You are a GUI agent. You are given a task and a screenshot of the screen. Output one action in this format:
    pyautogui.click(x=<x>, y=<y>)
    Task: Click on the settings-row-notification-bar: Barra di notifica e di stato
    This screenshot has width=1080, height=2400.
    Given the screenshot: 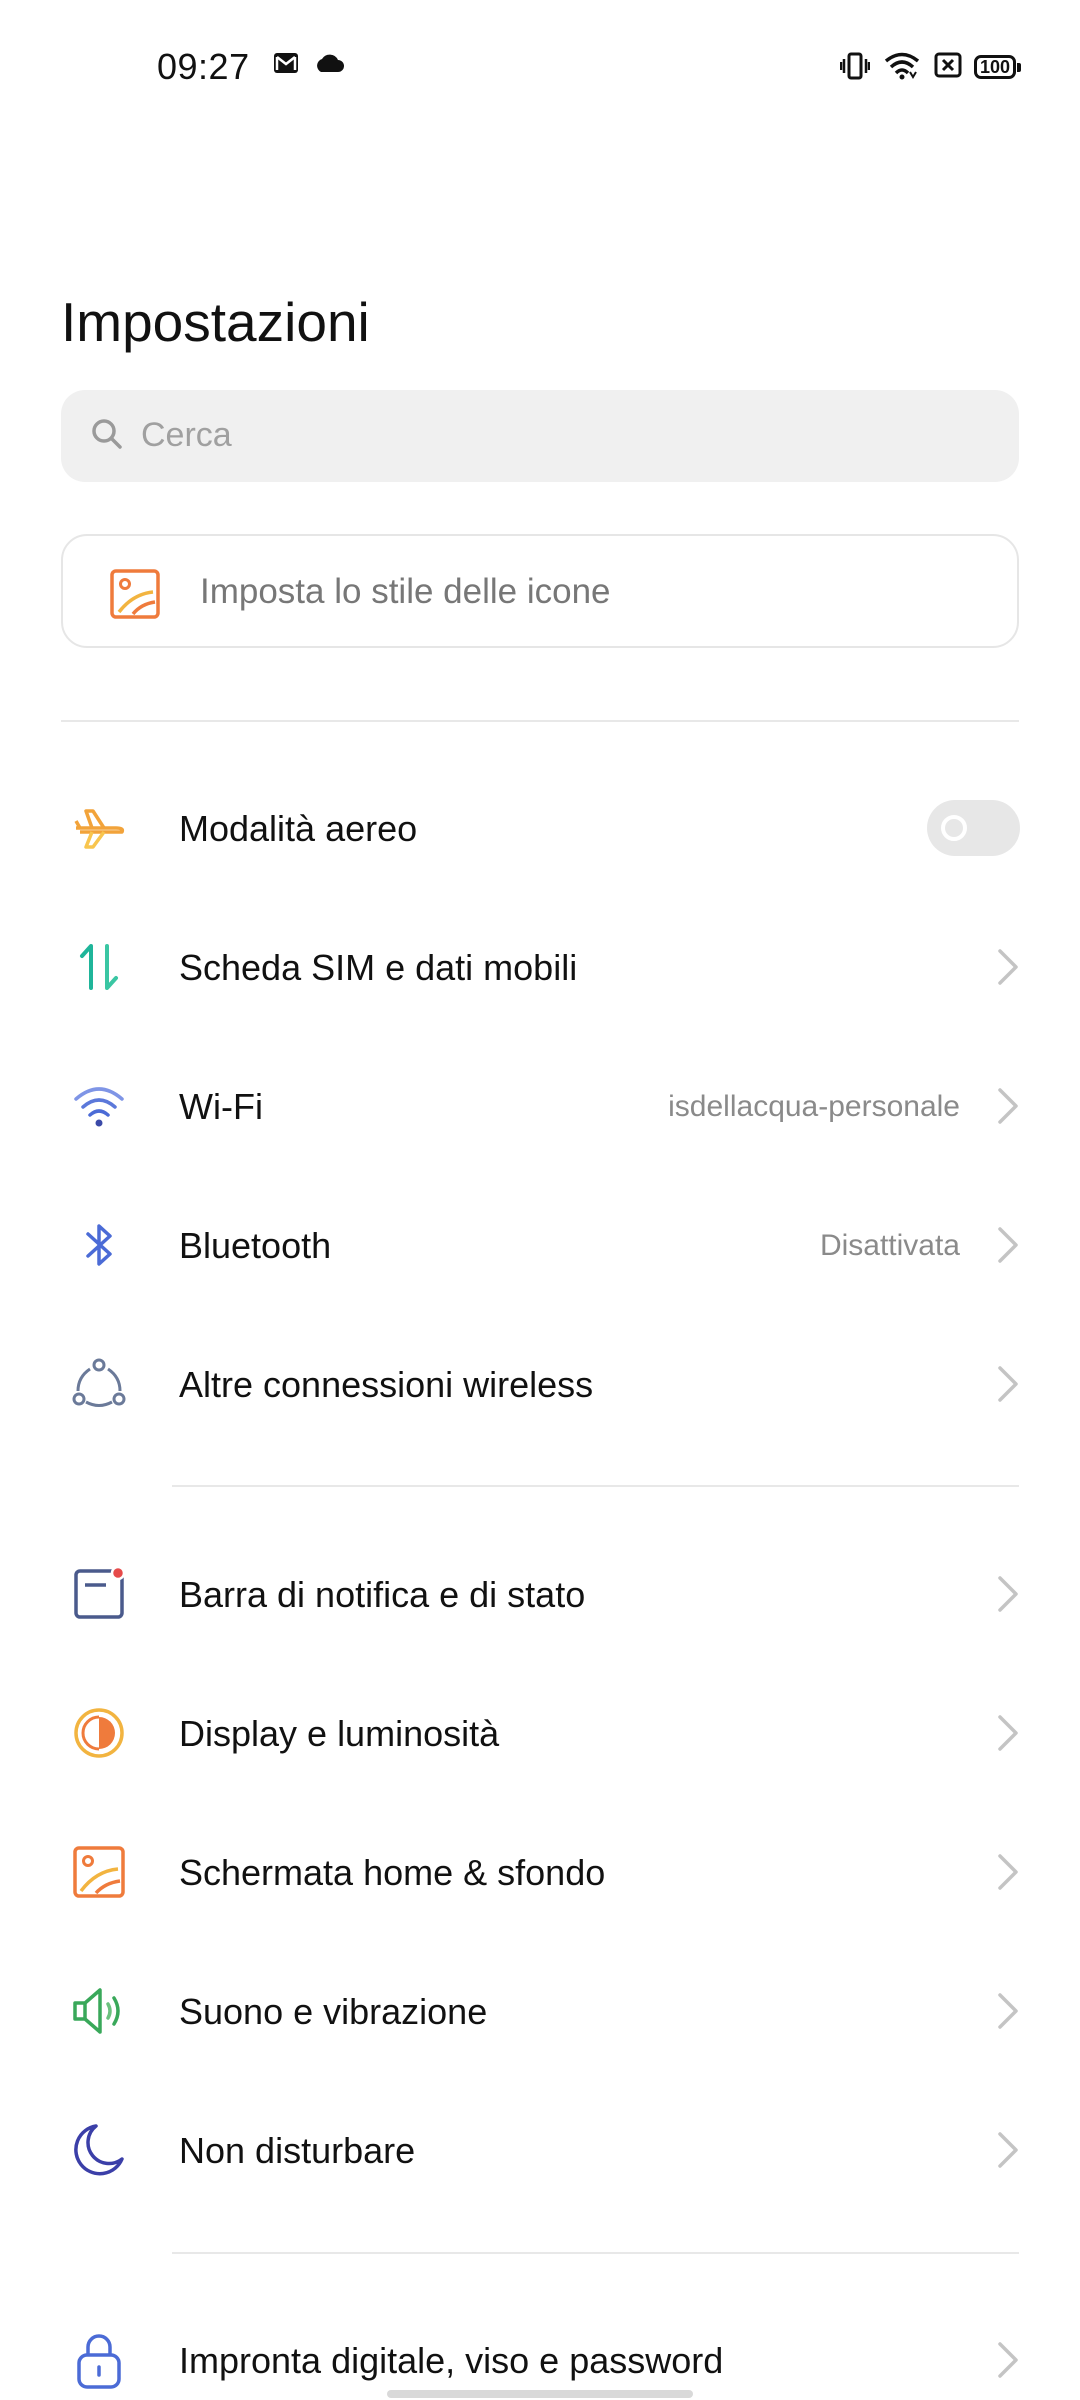 What is the action you would take?
    pyautogui.click(x=540, y=1593)
    